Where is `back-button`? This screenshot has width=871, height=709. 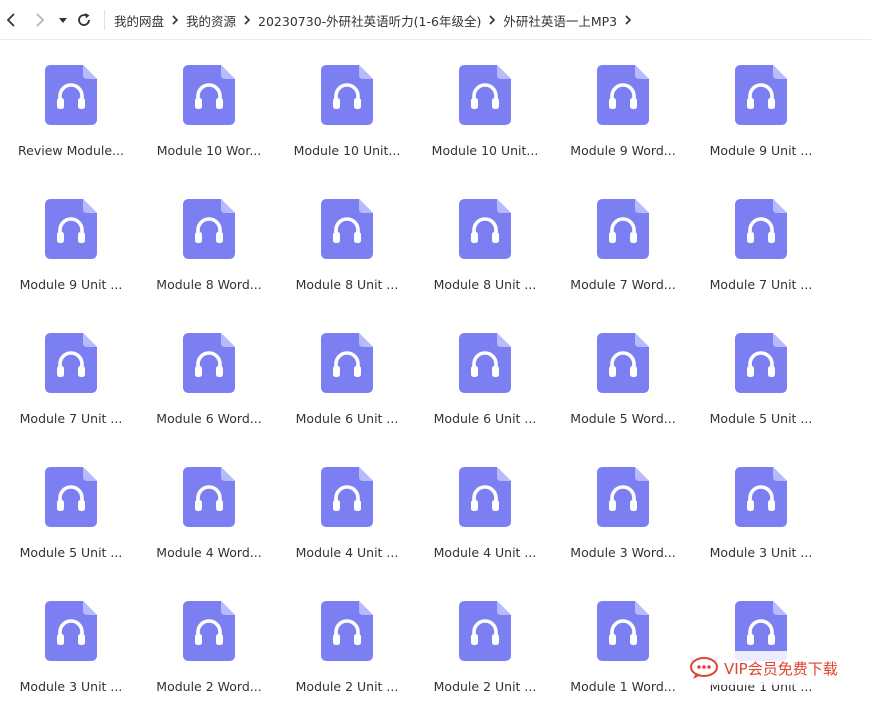 back-button is located at coordinates (11, 20).